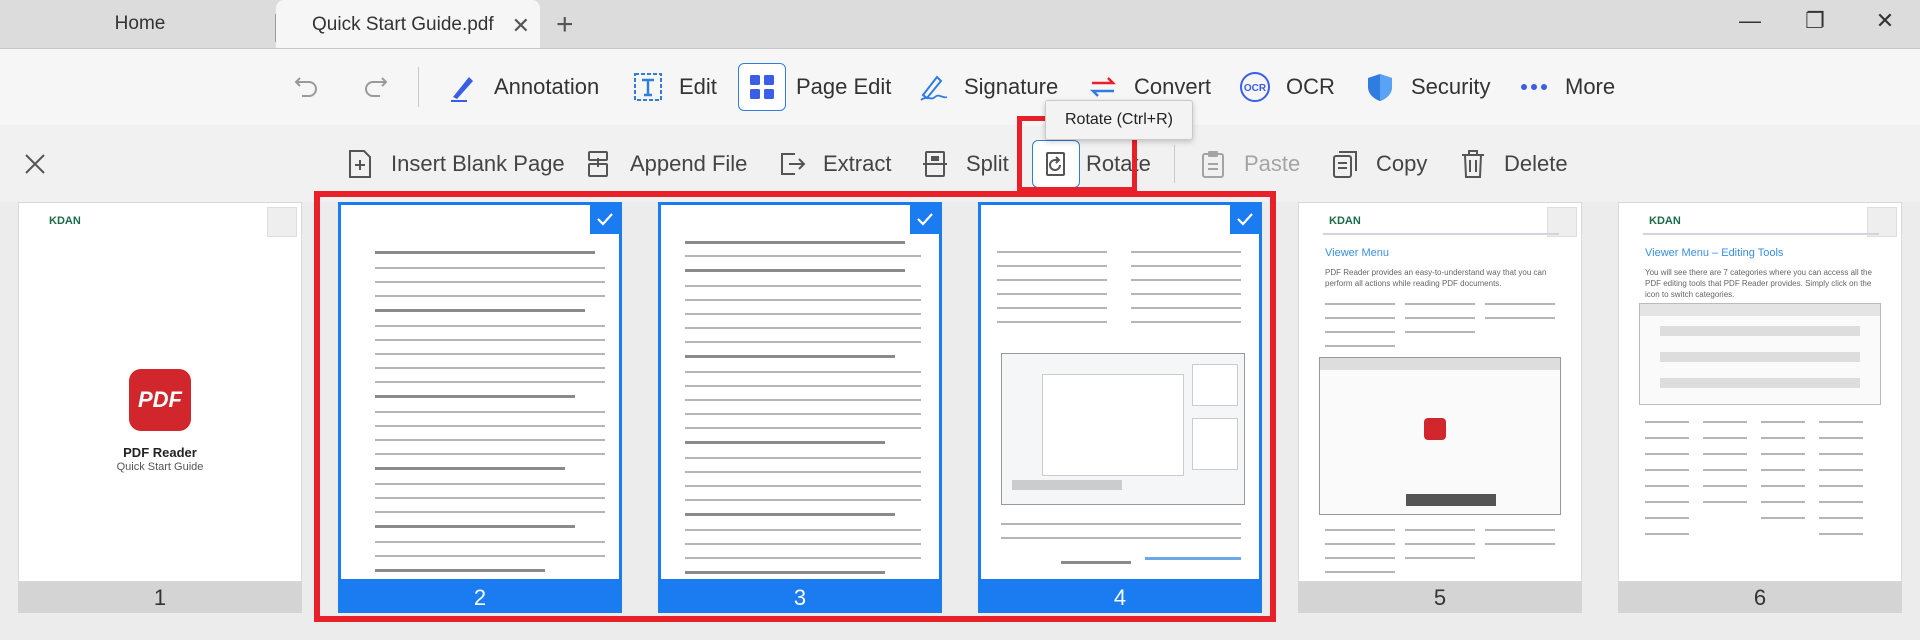 This screenshot has width=1920, height=640. What do you see at coordinates (933, 87) in the screenshot?
I see `signature-icon` at bounding box center [933, 87].